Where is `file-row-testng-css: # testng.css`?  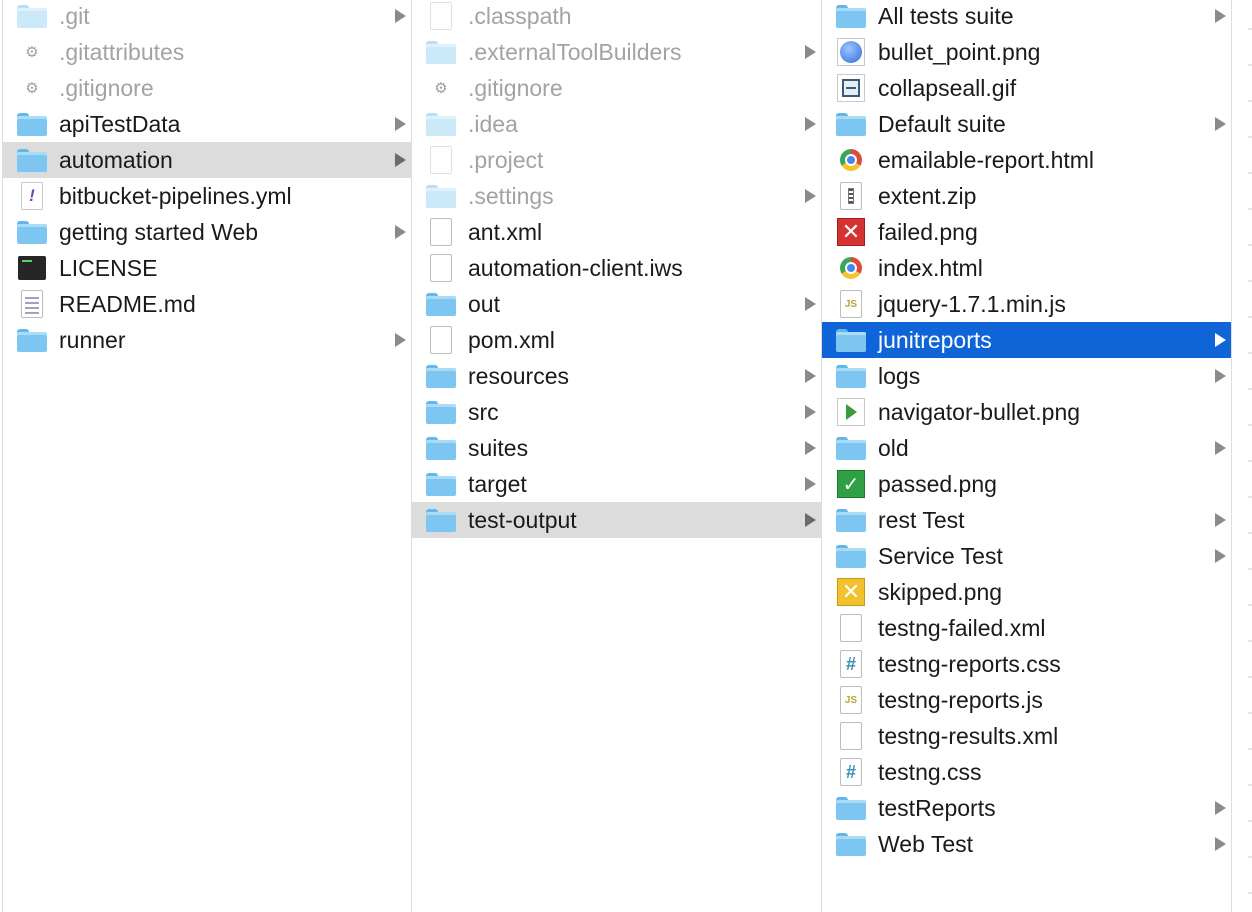 file-row-testng-css: # testng.css is located at coordinates (1026, 772).